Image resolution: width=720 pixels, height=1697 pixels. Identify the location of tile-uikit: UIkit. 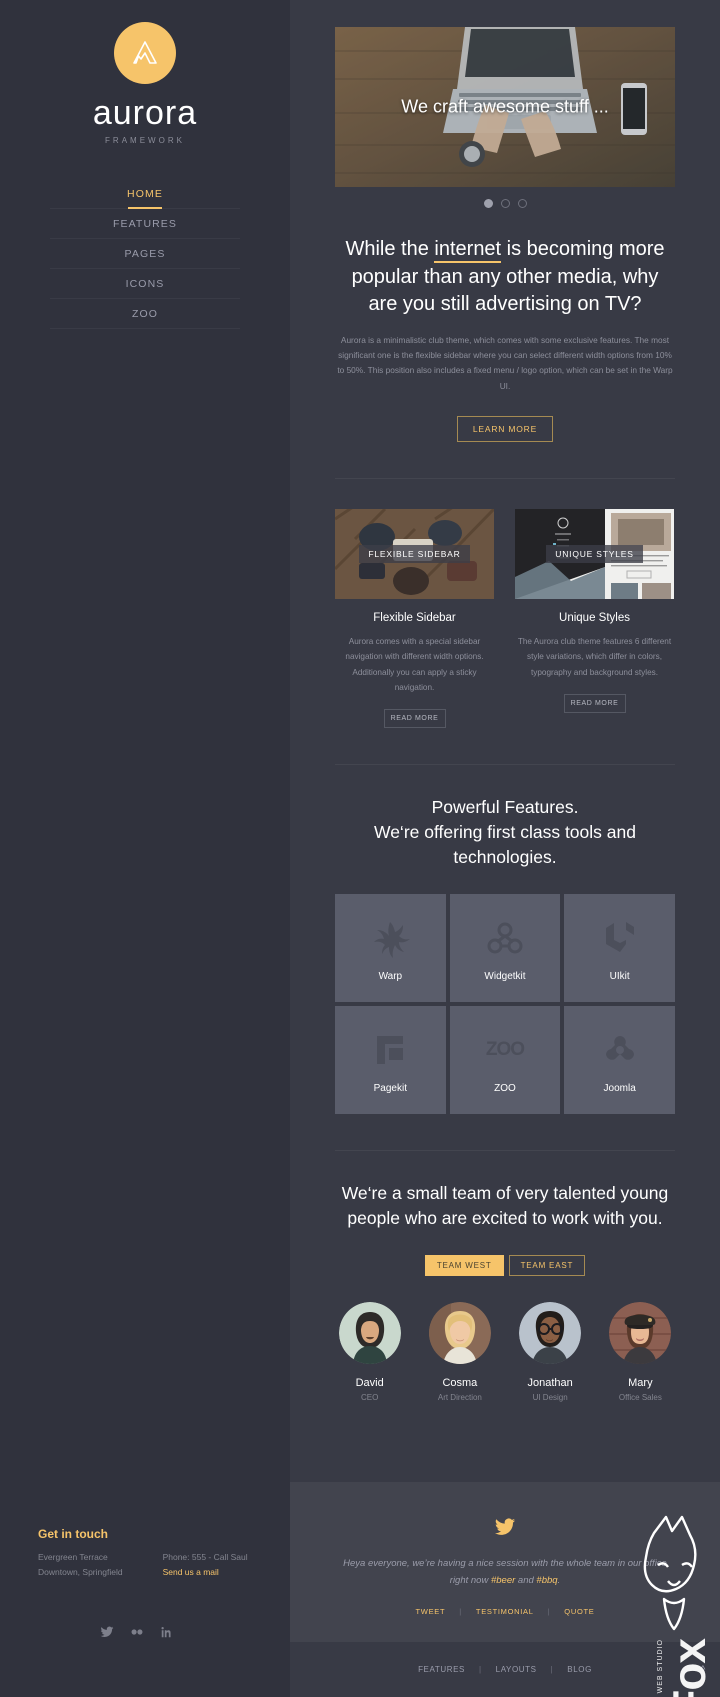
(619, 948).